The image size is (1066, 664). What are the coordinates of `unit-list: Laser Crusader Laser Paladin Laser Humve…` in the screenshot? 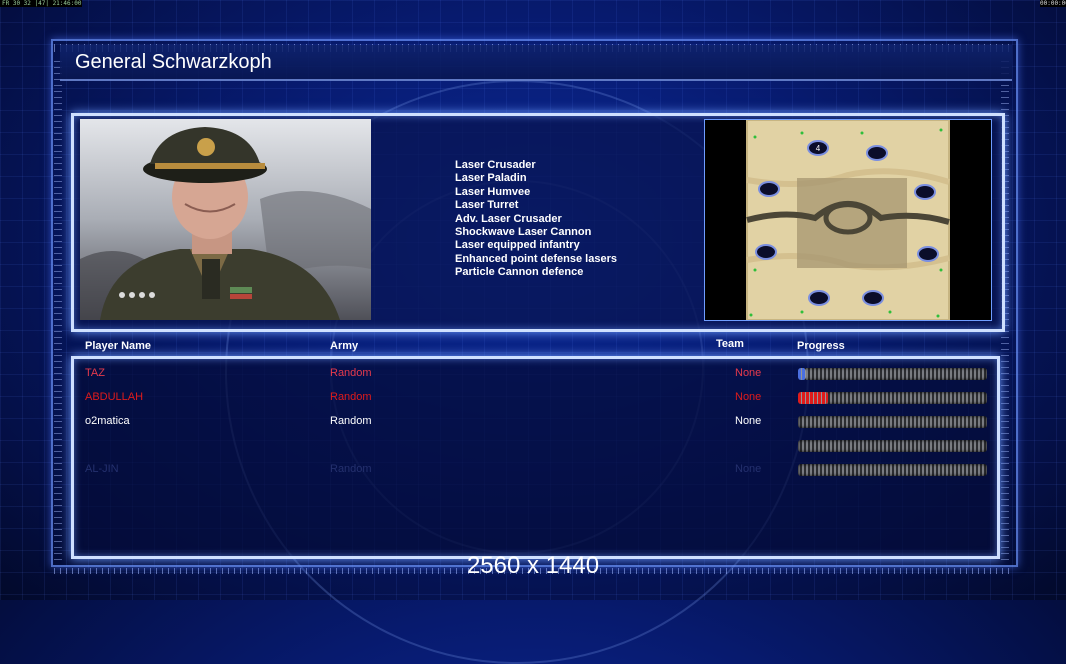 It's located at (536, 219).